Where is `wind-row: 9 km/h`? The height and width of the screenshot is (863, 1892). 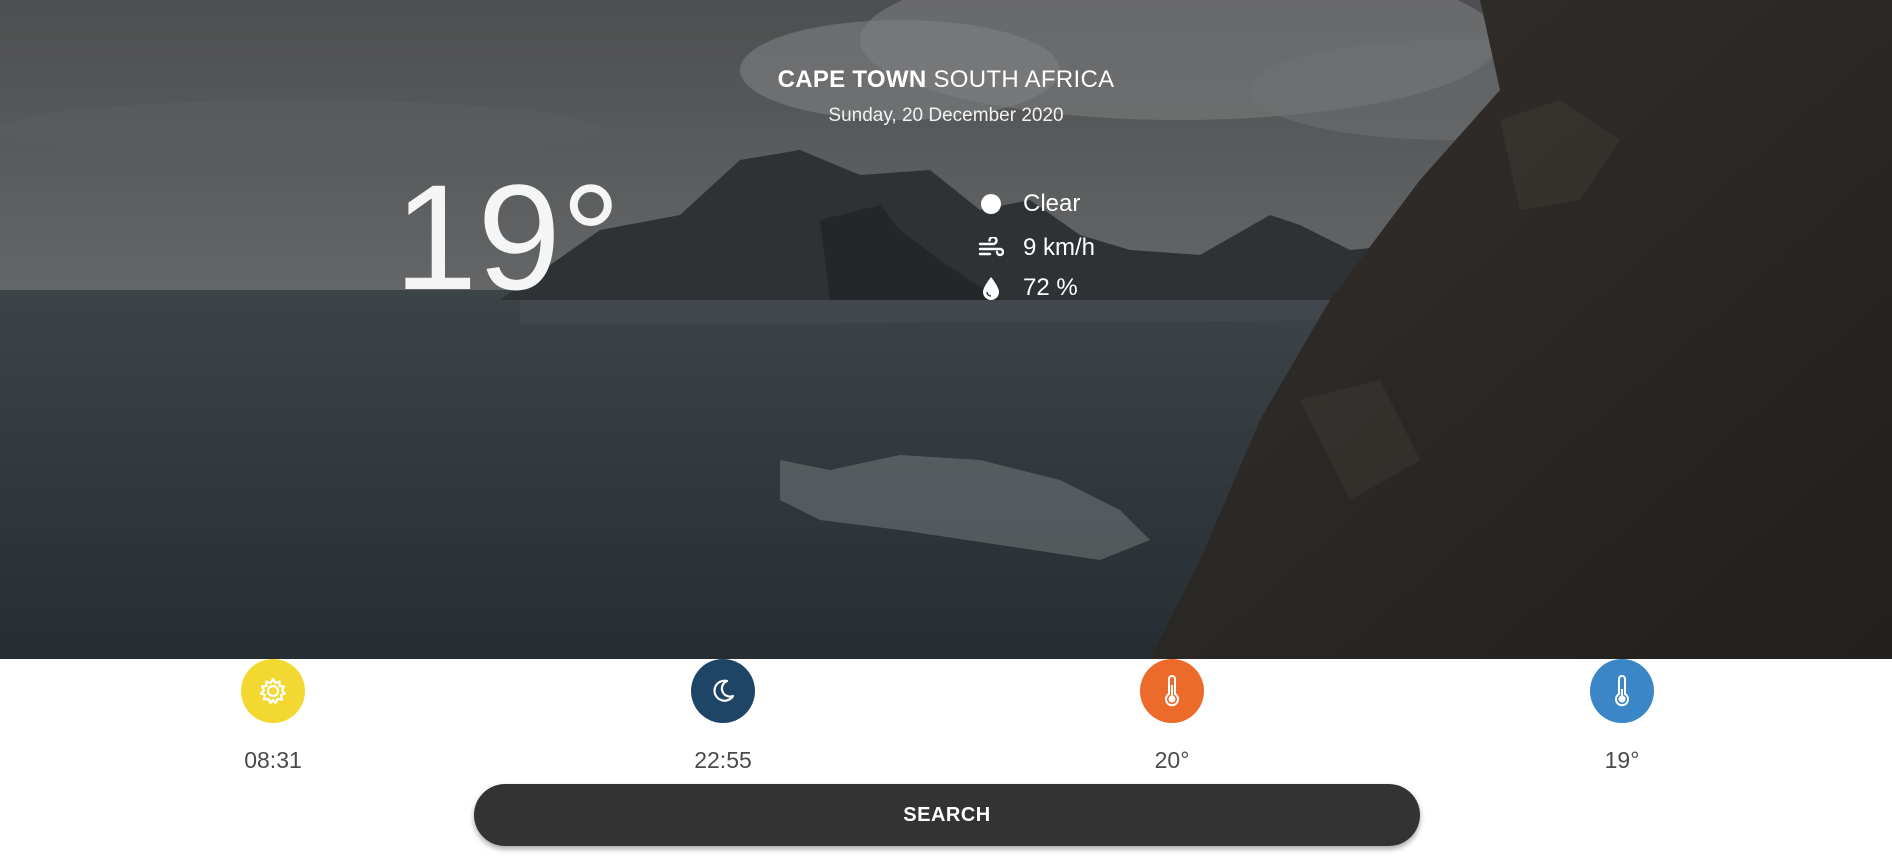 wind-row: 9 km/h is located at coordinates (1035, 248).